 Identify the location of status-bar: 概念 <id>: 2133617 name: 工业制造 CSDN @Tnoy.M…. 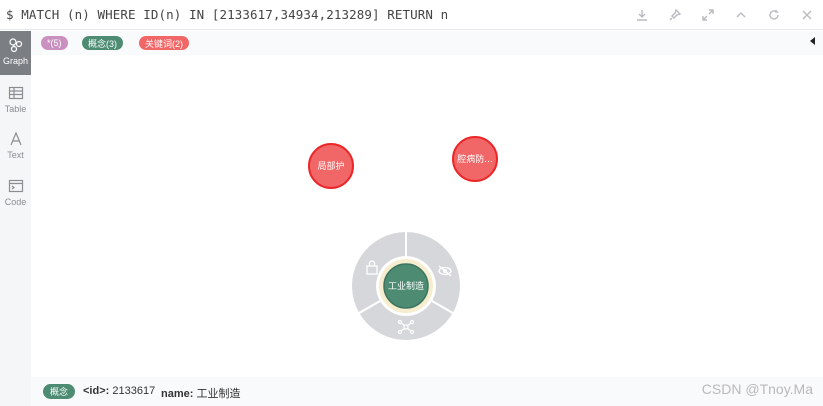
(427, 391).